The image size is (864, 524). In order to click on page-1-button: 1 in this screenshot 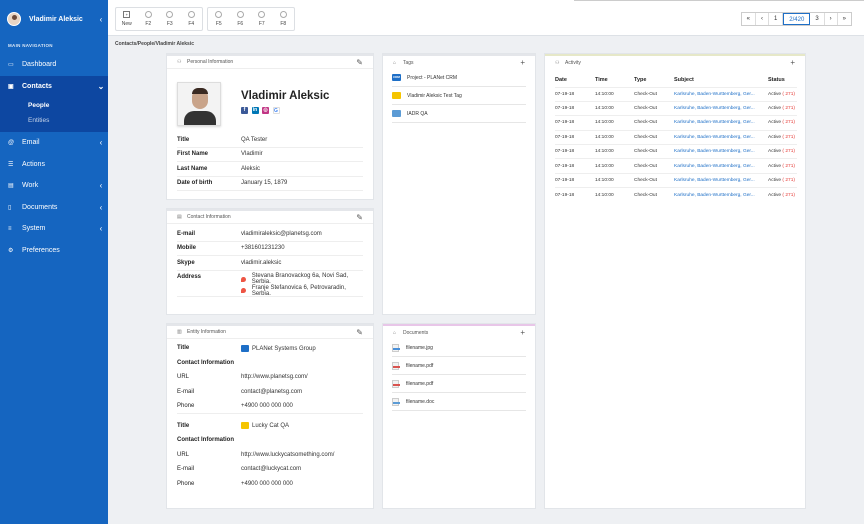, I will do `click(776, 19)`.